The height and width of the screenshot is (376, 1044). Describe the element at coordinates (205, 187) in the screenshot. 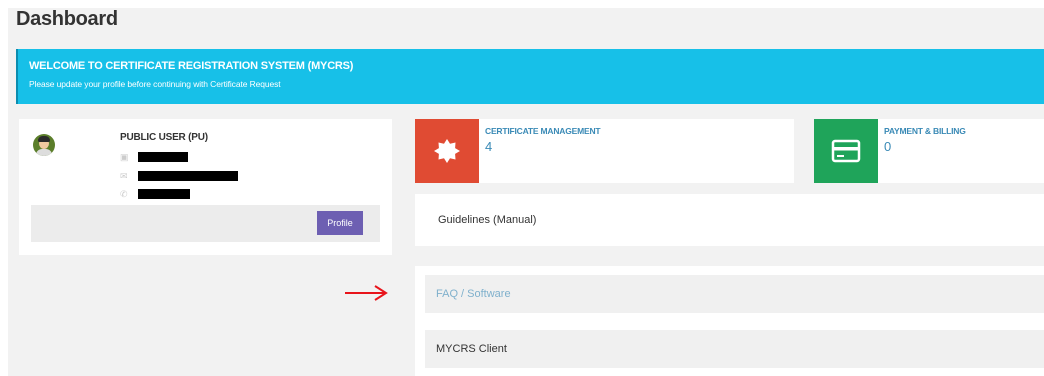

I see `user-profile-card: PUBLIC USER (PU) ▣ ✉ ✆ Profile` at that location.